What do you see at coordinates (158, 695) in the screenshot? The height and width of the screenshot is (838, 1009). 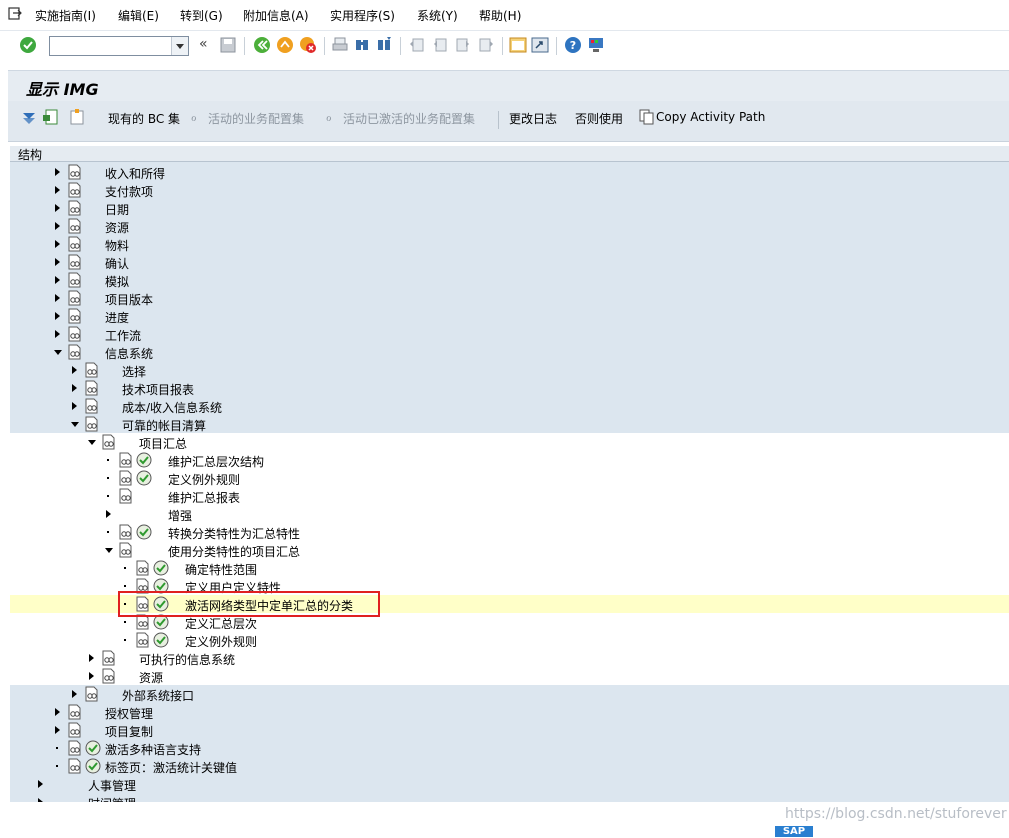 I see `tree-node-label: 外部系统接口` at bounding box center [158, 695].